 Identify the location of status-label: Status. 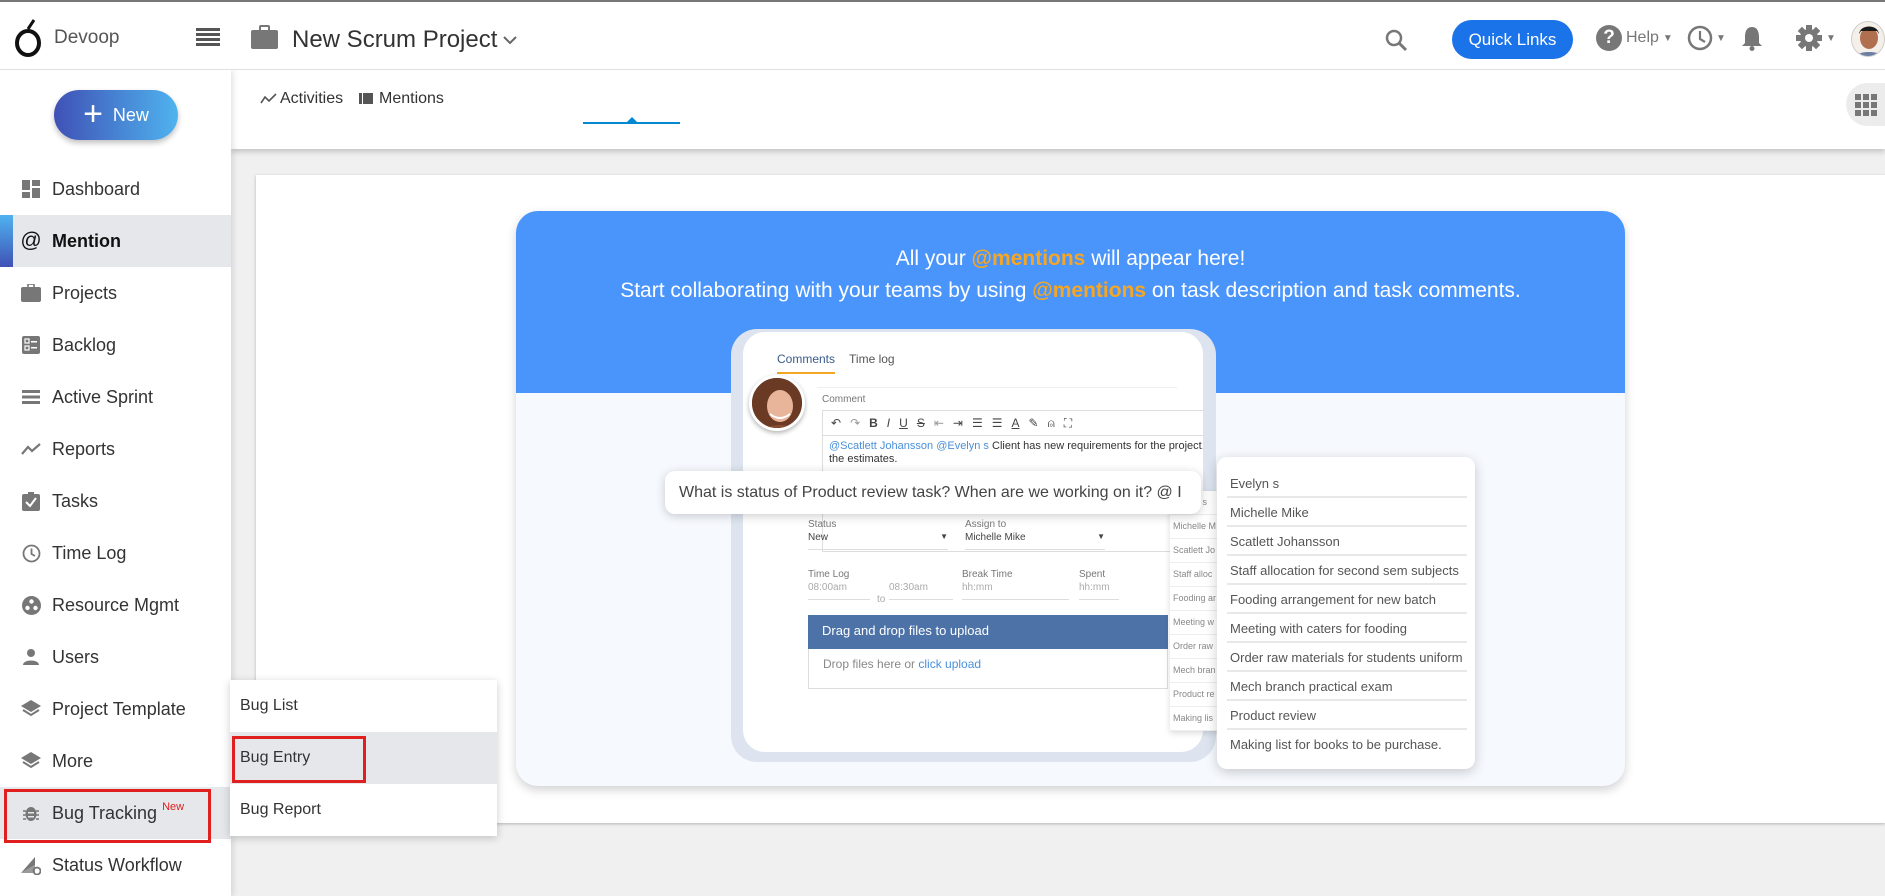
(822, 524).